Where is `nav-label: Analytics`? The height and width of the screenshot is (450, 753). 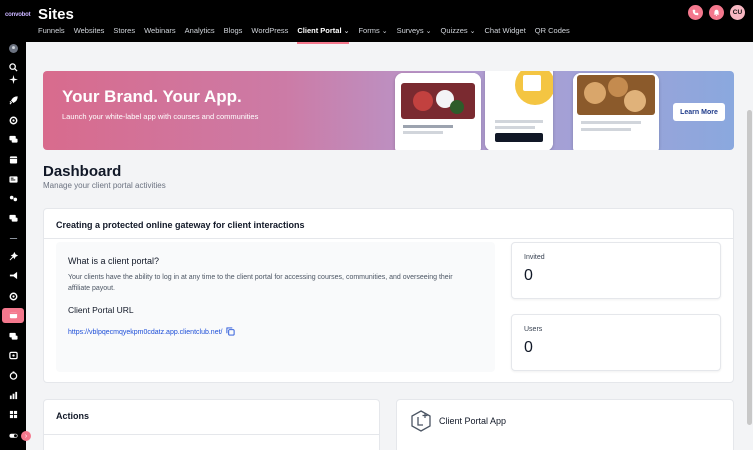 nav-label: Analytics is located at coordinates (199, 30).